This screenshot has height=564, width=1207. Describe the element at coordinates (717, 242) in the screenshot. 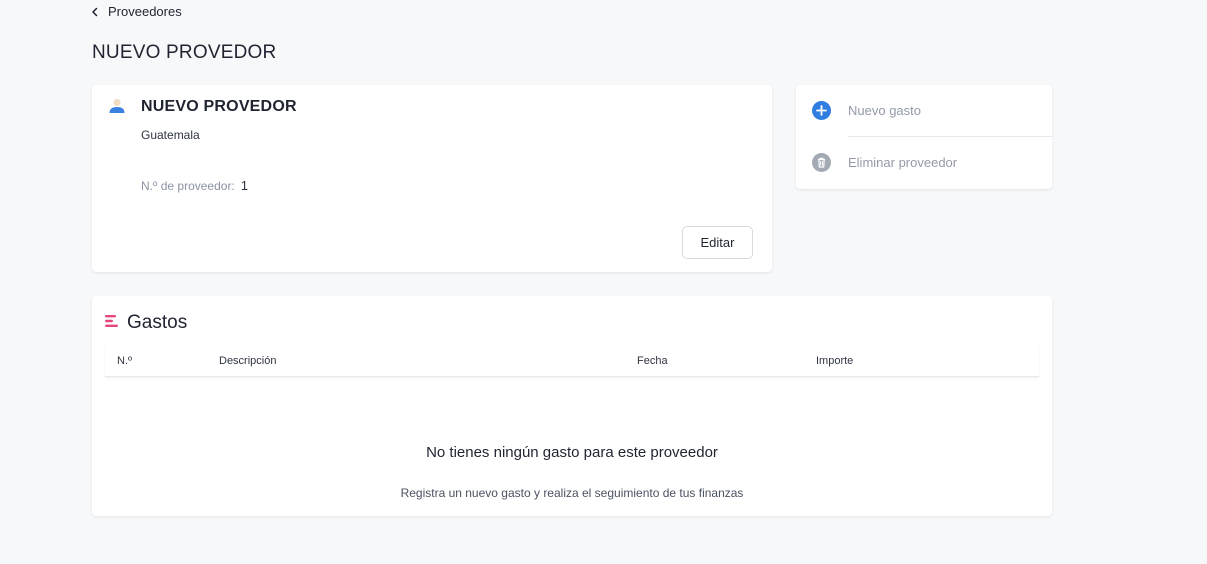

I see `edit-button: Editar` at that location.